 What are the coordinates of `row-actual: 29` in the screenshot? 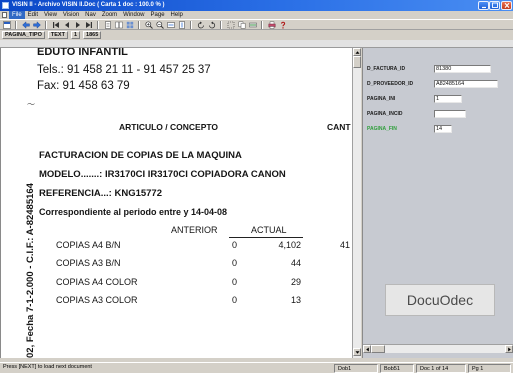 It's located at (295, 282).